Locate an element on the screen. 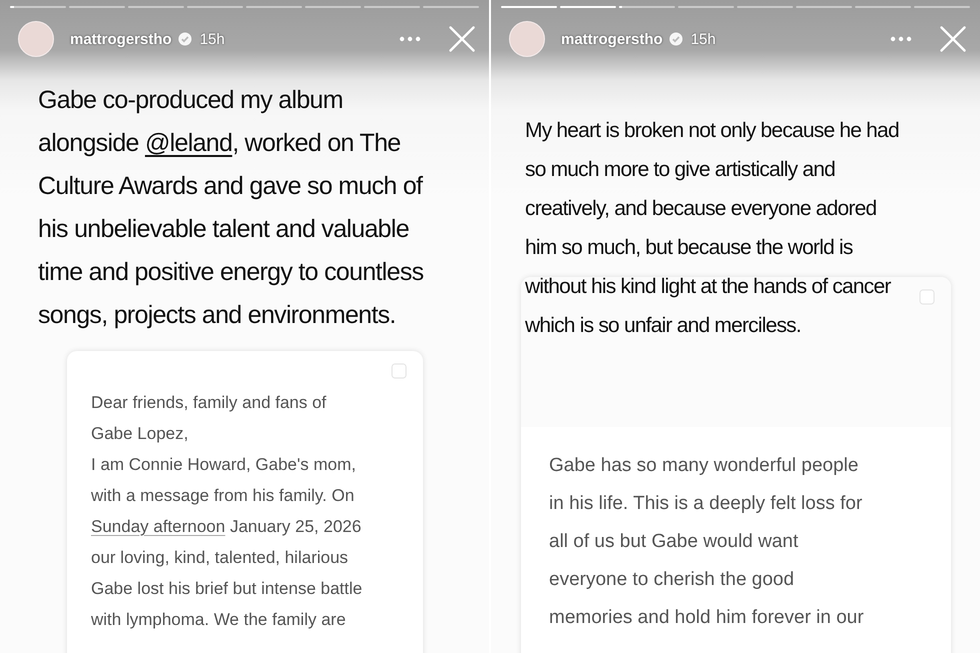 Image resolution: width=980 pixels, height=653 pixels. story-caption: Gabe co-produced my album alongside @leland, worked on The Culture Awards and gave so much of his unbelievable talent and valuable time and positive energy to countless songs, projects and environments. is located at coordinates (230, 208).